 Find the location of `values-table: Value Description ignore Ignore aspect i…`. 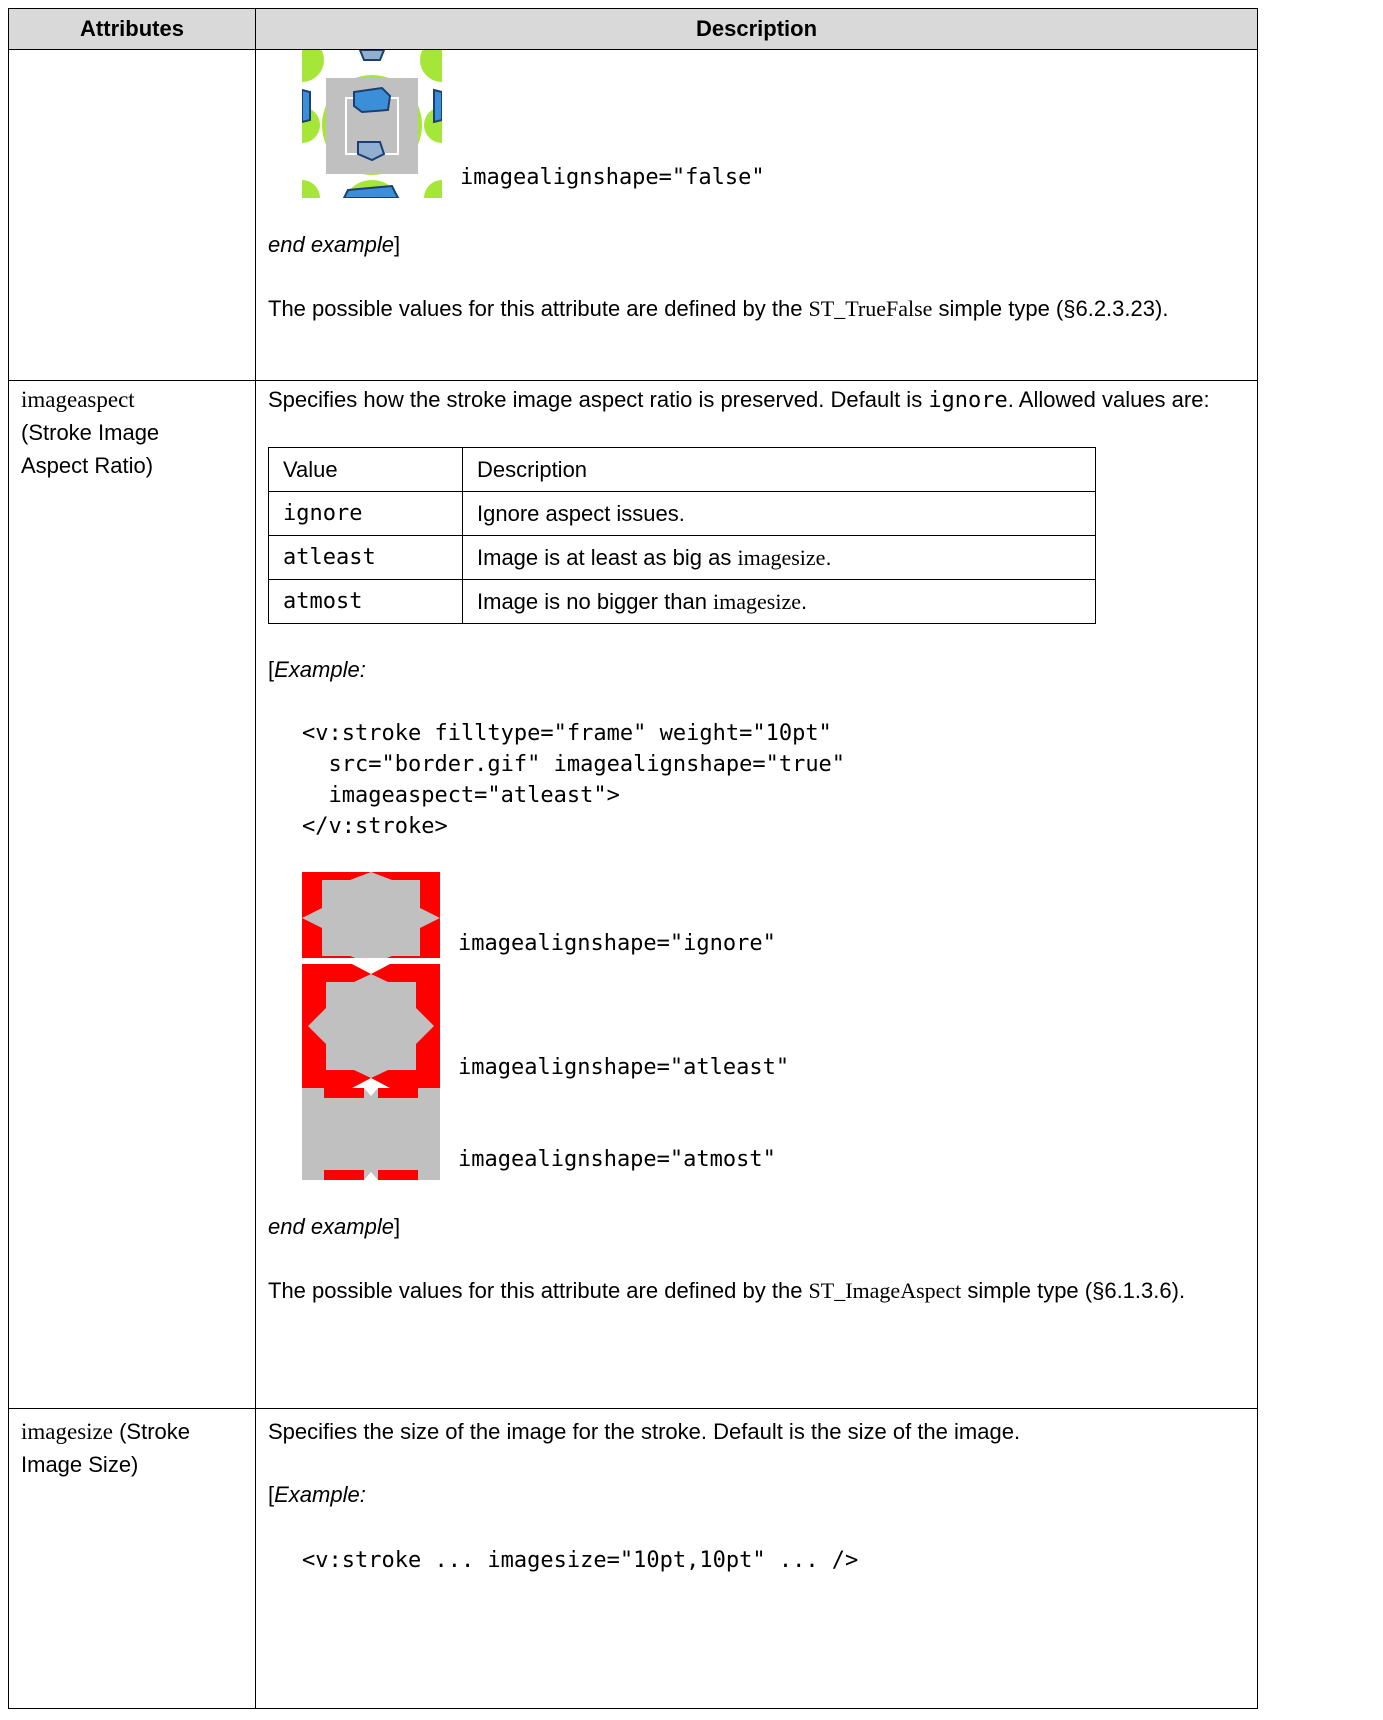

values-table: Value Description ignore Ignore aspect i… is located at coordinates (682, 535).